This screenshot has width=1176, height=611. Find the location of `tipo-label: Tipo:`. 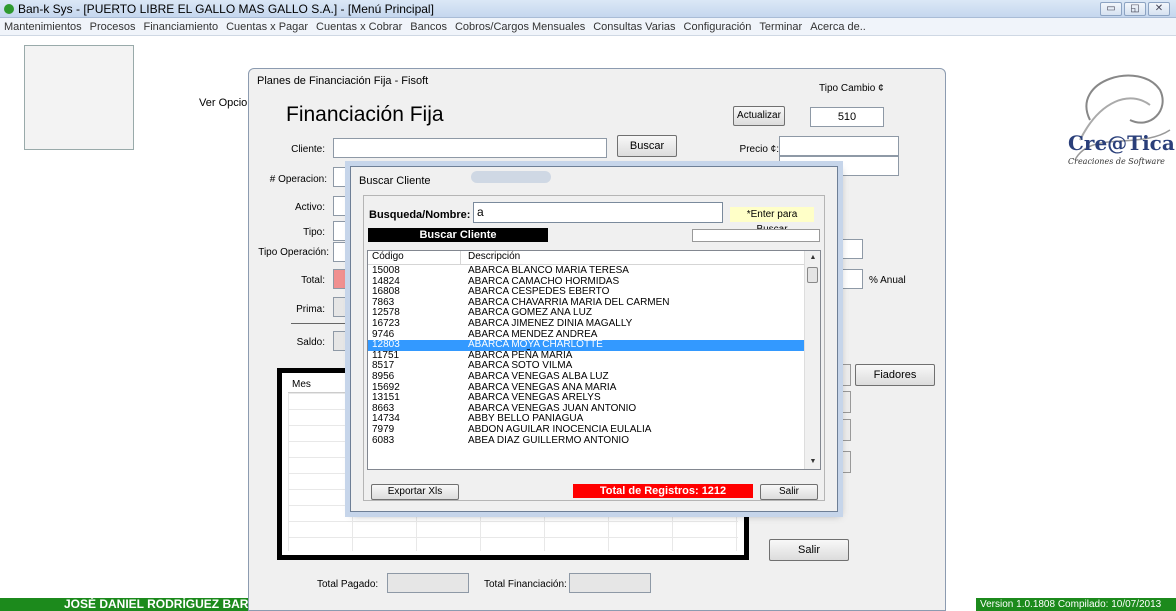

tipo-label: Tipo: is located at coordinates (314, 232).